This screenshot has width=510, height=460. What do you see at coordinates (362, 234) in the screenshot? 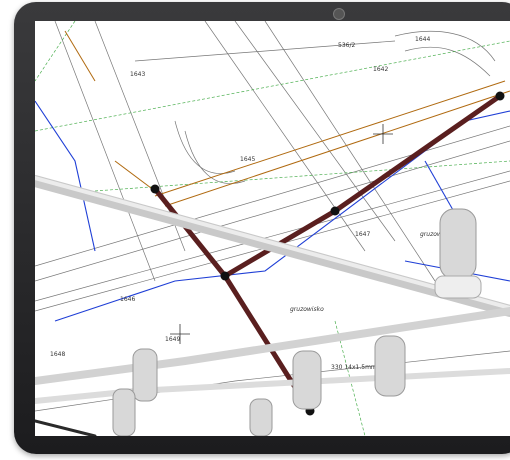
I see `parcel-label: 1647` at bounding box center [362, 234].